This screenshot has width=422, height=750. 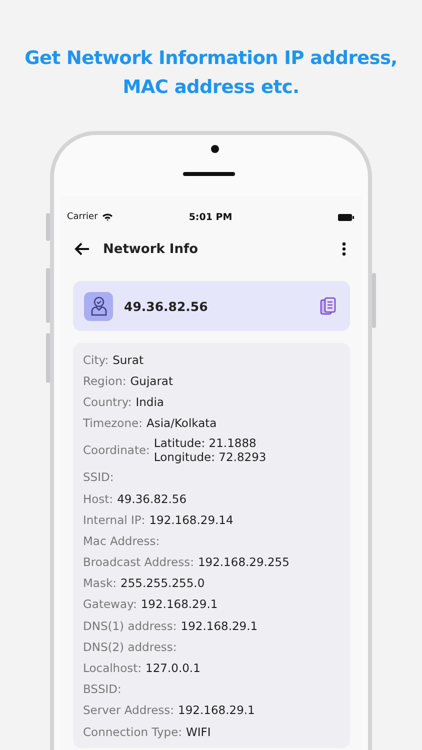 What do you see at coordinates (104, 381) in the screenshot?
I see `info-label: Region:` at bounding box center [104, 381].